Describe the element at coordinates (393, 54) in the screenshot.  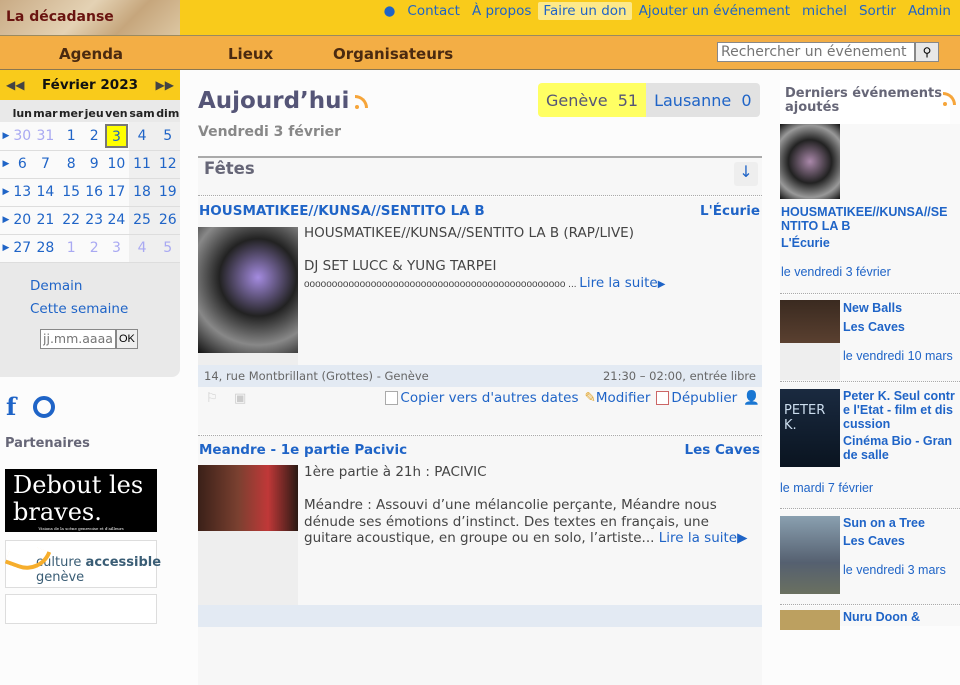
I see `nav-organisateurs: Organisateurs` at that location.